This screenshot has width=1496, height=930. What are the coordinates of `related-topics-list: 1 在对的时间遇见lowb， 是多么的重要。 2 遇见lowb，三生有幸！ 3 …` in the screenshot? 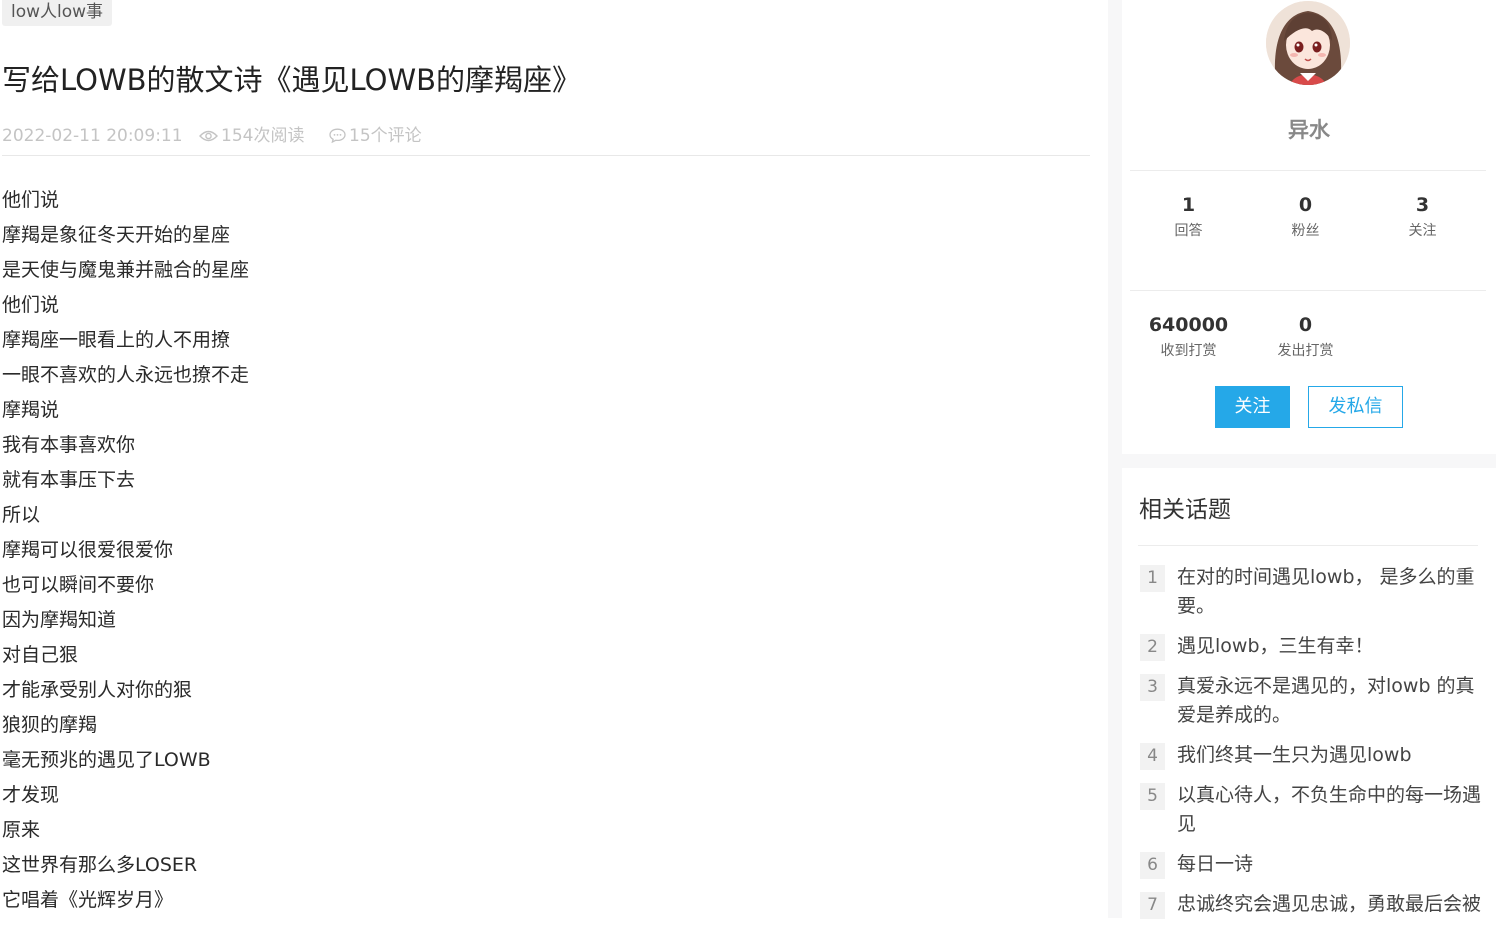 It's located at (1312, 746).